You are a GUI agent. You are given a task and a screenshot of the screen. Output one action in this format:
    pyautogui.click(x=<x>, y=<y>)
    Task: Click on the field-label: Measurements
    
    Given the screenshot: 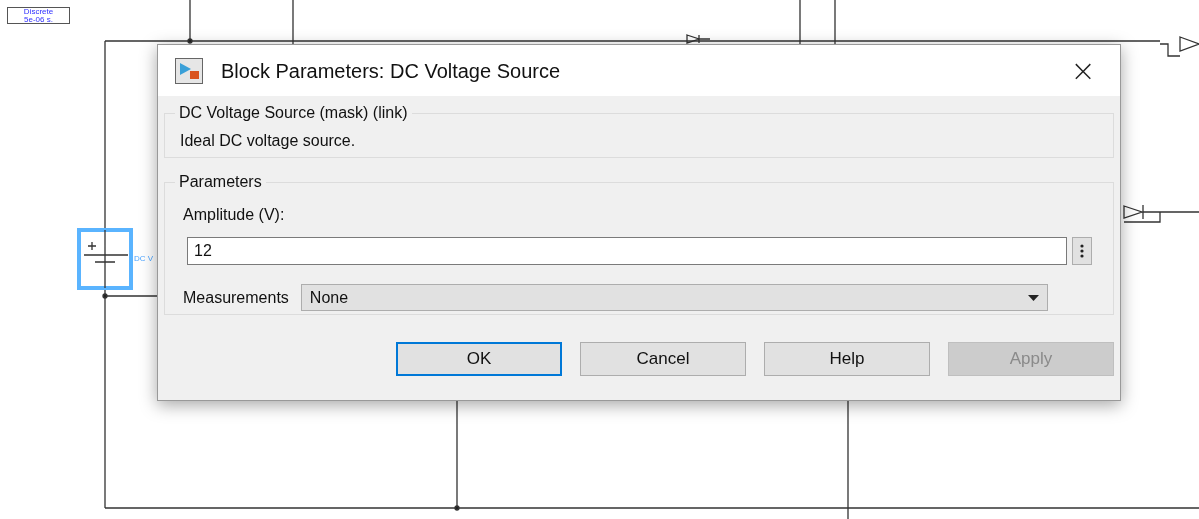 What is the action you would take?
    pyautogui.click(x=236, y=297)
    